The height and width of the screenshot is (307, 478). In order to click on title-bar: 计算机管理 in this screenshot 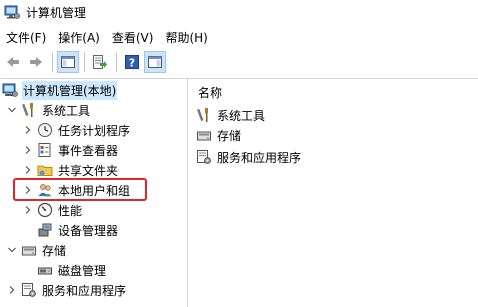, I will do `click(239, 12)`.